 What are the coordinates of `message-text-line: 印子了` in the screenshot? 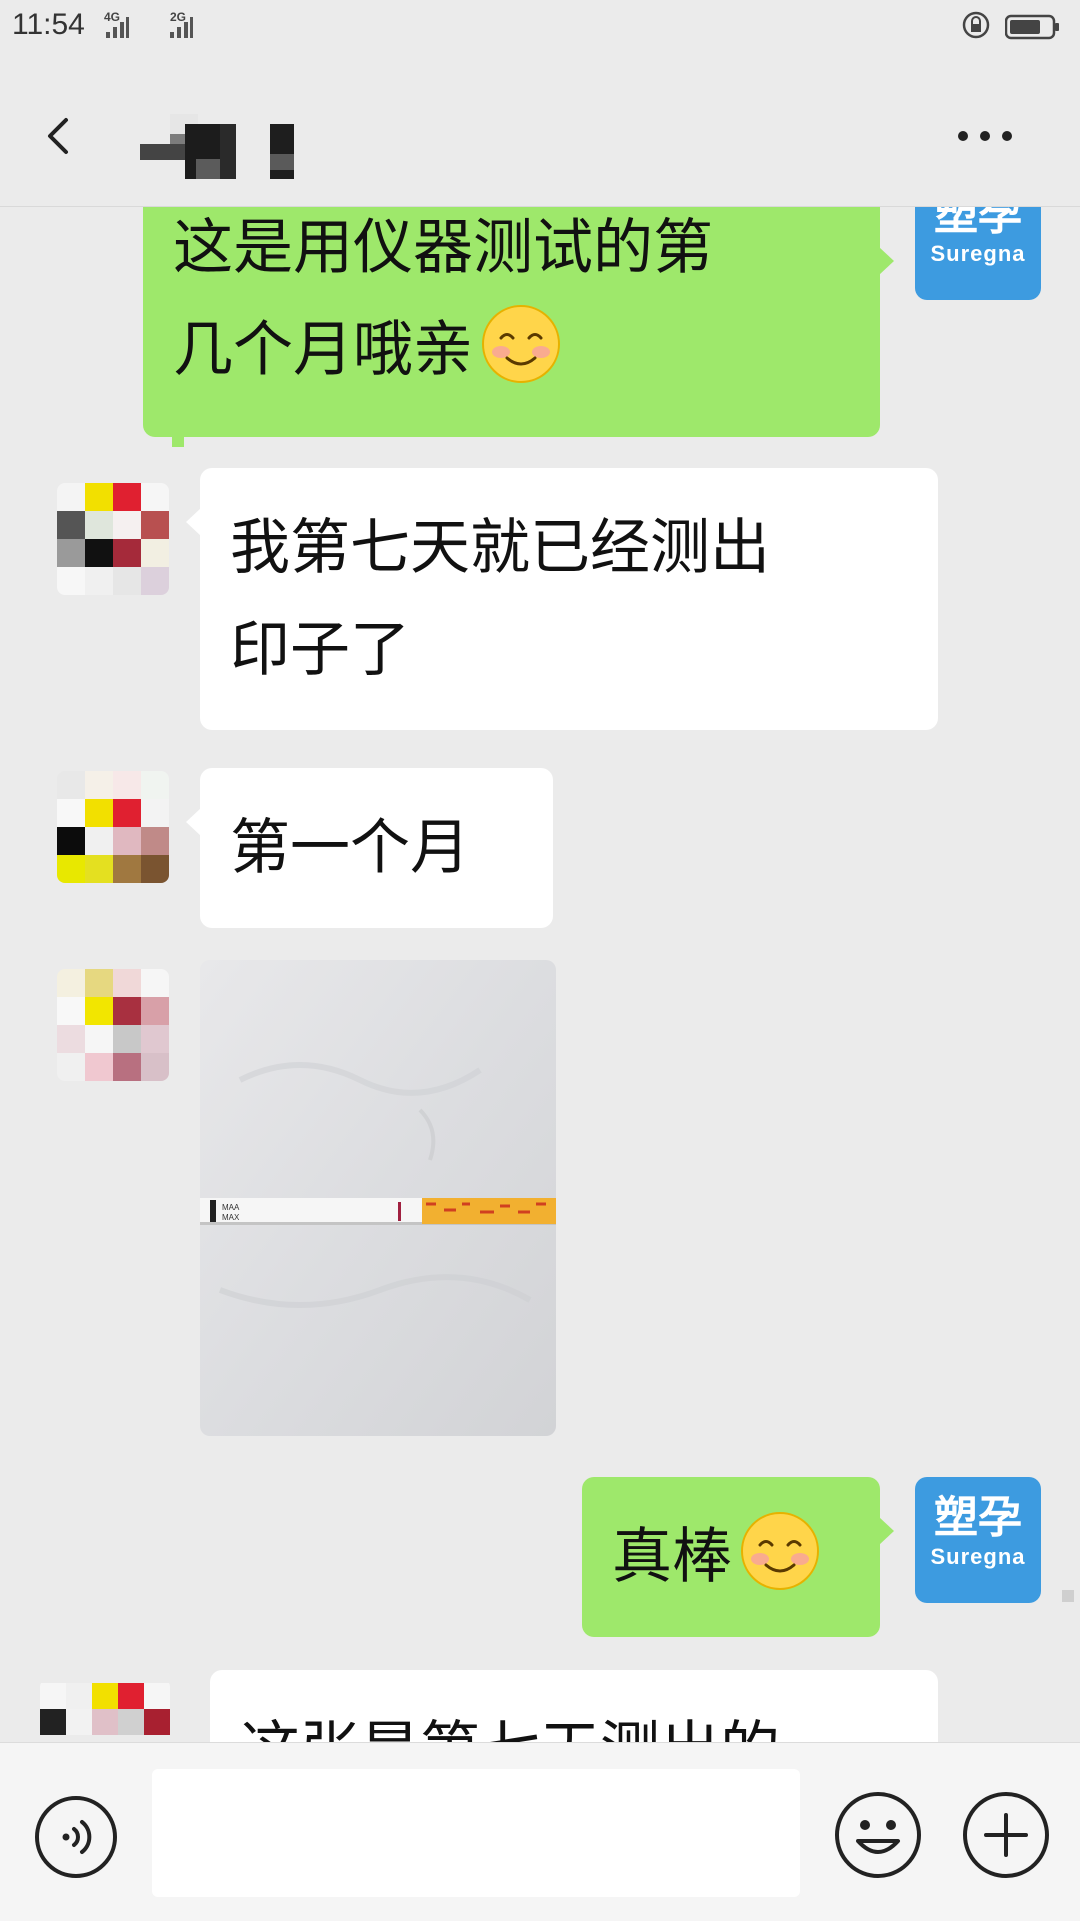 It's located at (320, 650).